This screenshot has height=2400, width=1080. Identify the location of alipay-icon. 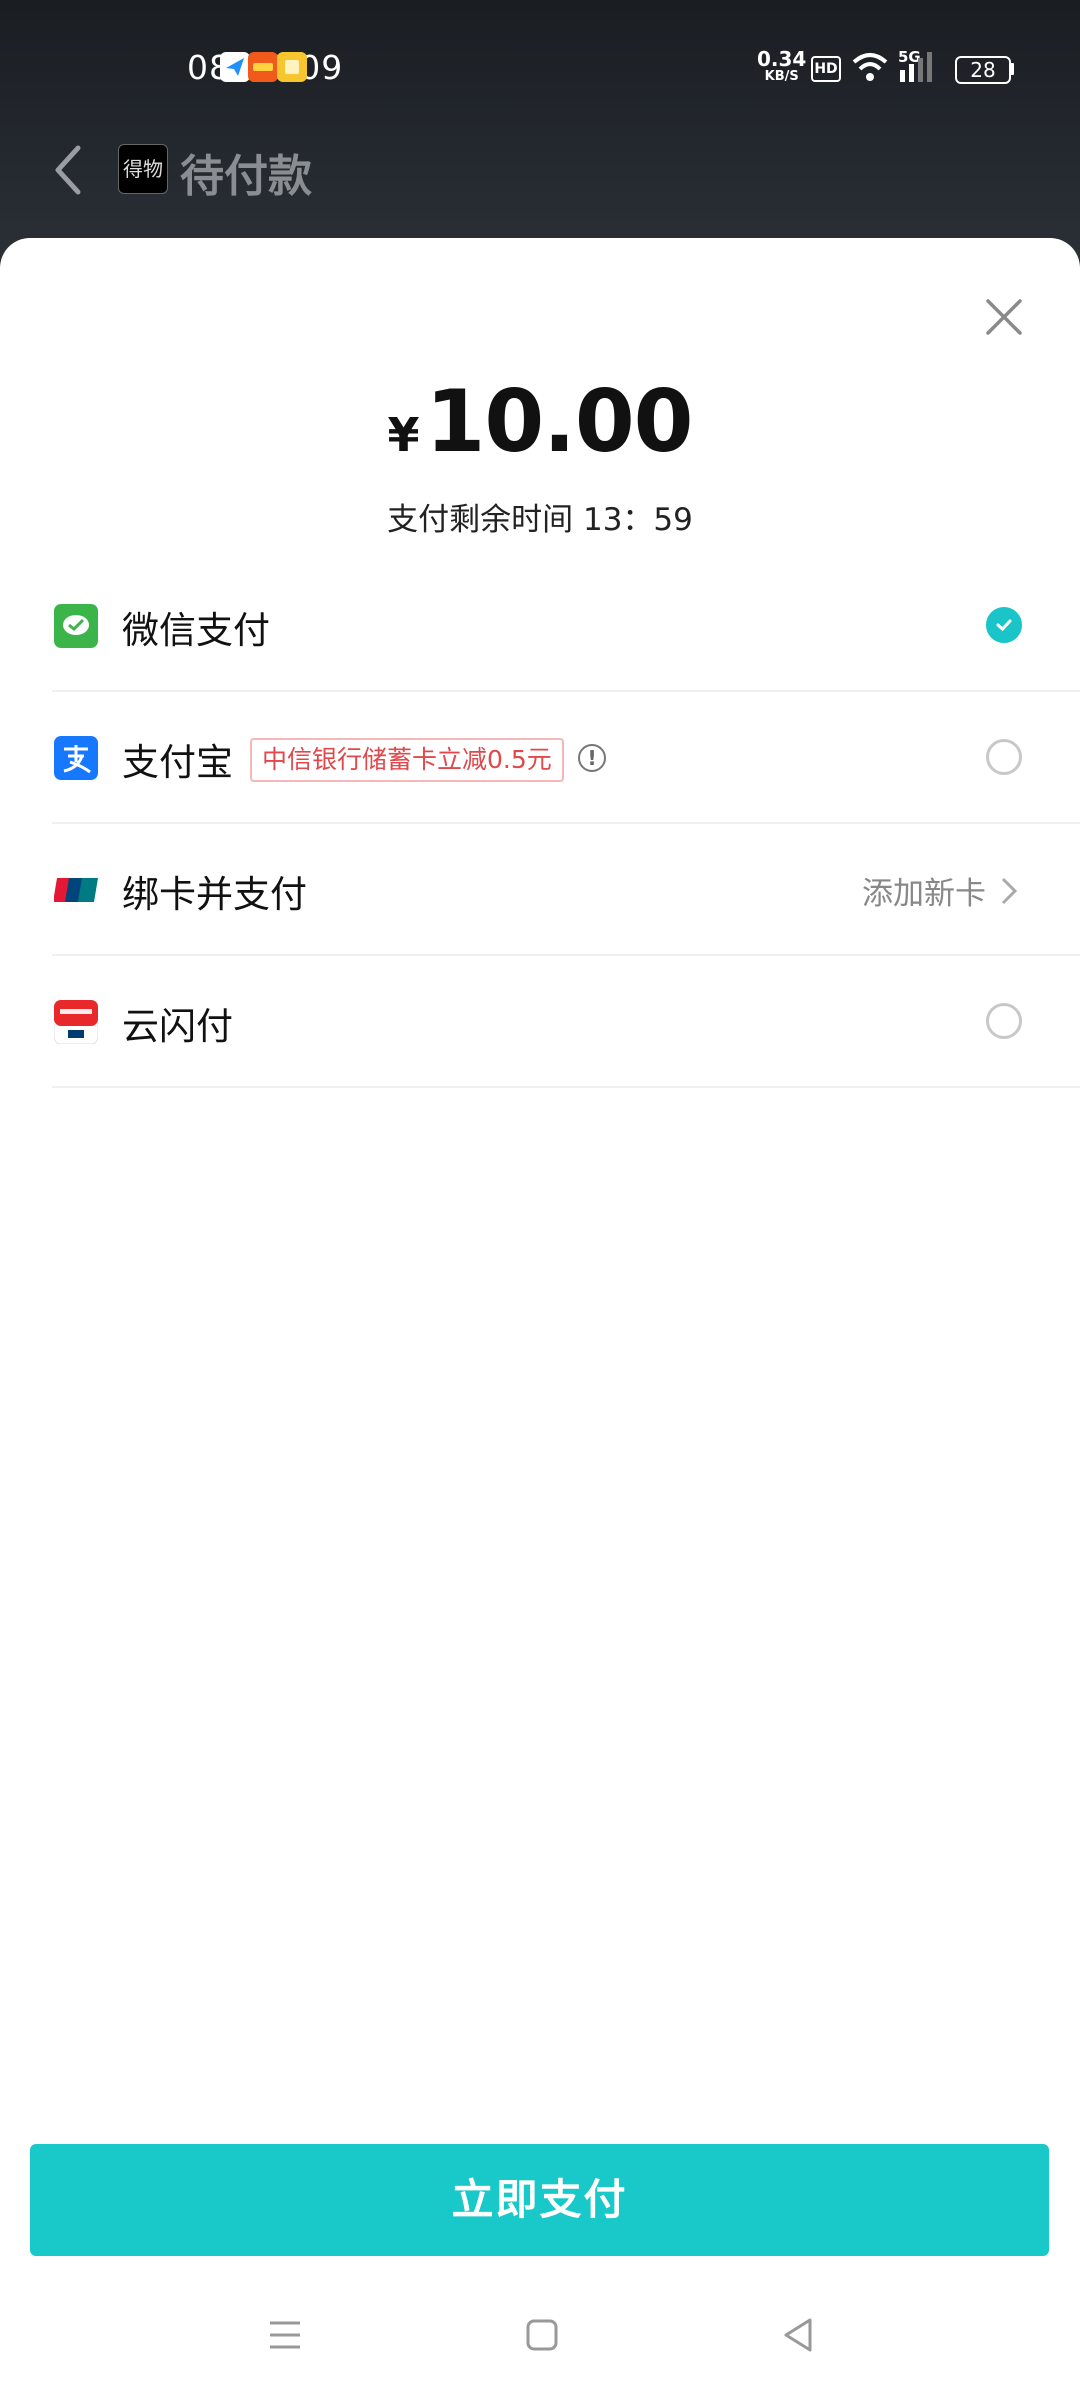
(76, 758).